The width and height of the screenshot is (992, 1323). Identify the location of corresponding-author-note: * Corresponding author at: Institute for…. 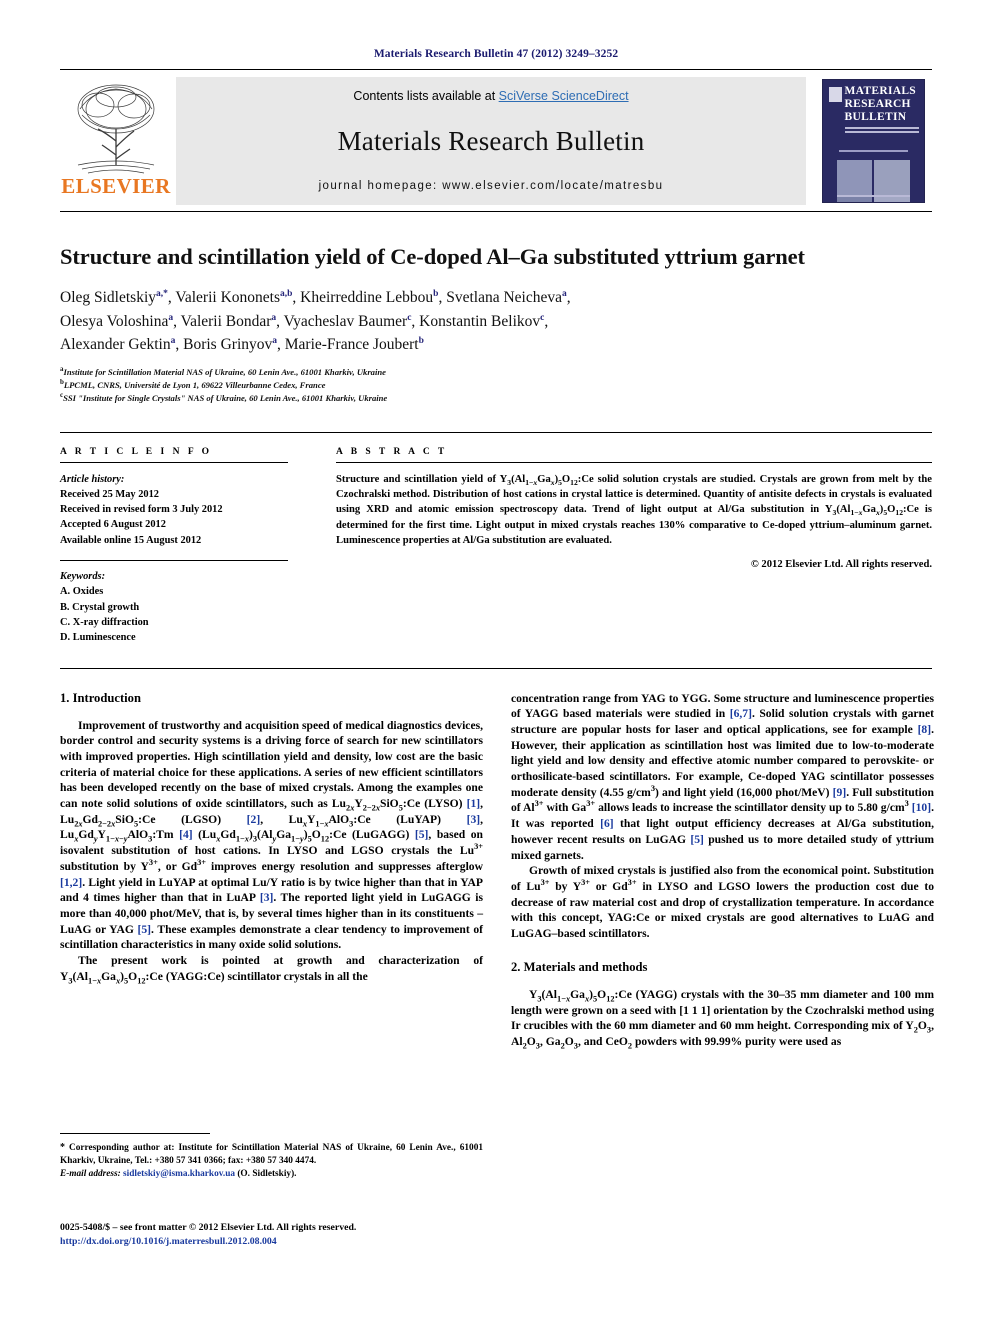
(271, 1161).